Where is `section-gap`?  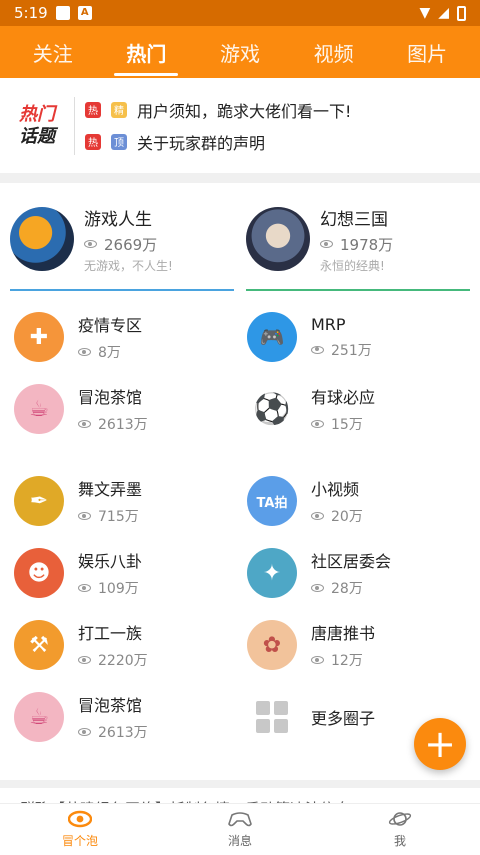 section-gap is located at coordinates (240, 178).